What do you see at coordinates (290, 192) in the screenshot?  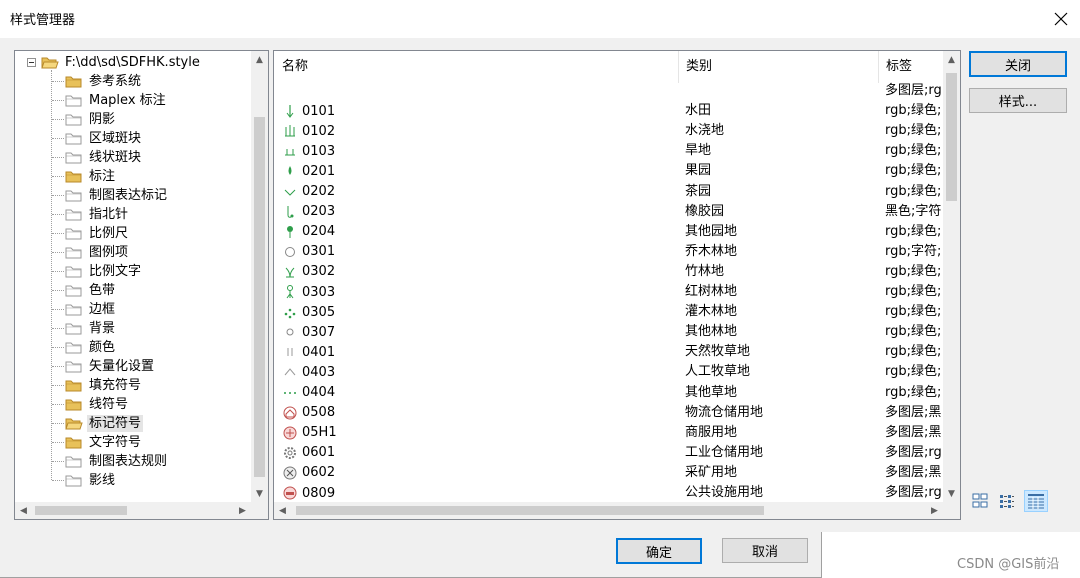 I see `chevron-down-icon` at bounding box center [290, 192].